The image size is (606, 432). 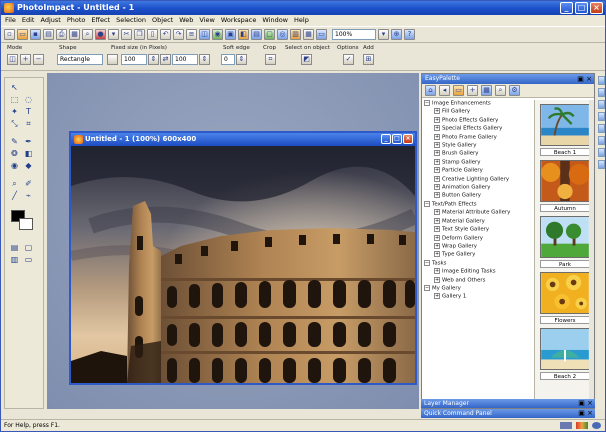 What do you see at coordinates (354, 34) in the screenshot?
I see `zoom-combo: 100%` at bounding box center [354, 34].